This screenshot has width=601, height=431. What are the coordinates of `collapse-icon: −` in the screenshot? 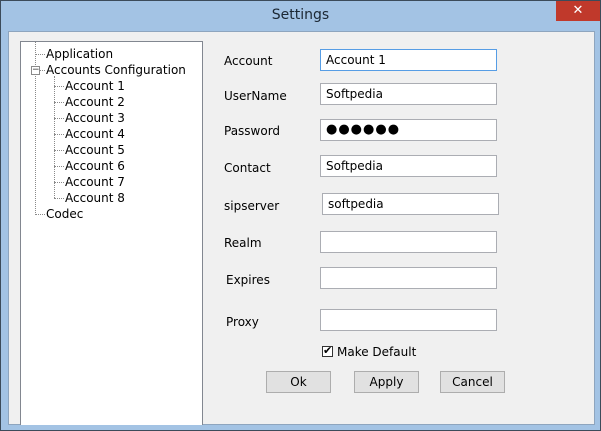 It's located at (35, 70).